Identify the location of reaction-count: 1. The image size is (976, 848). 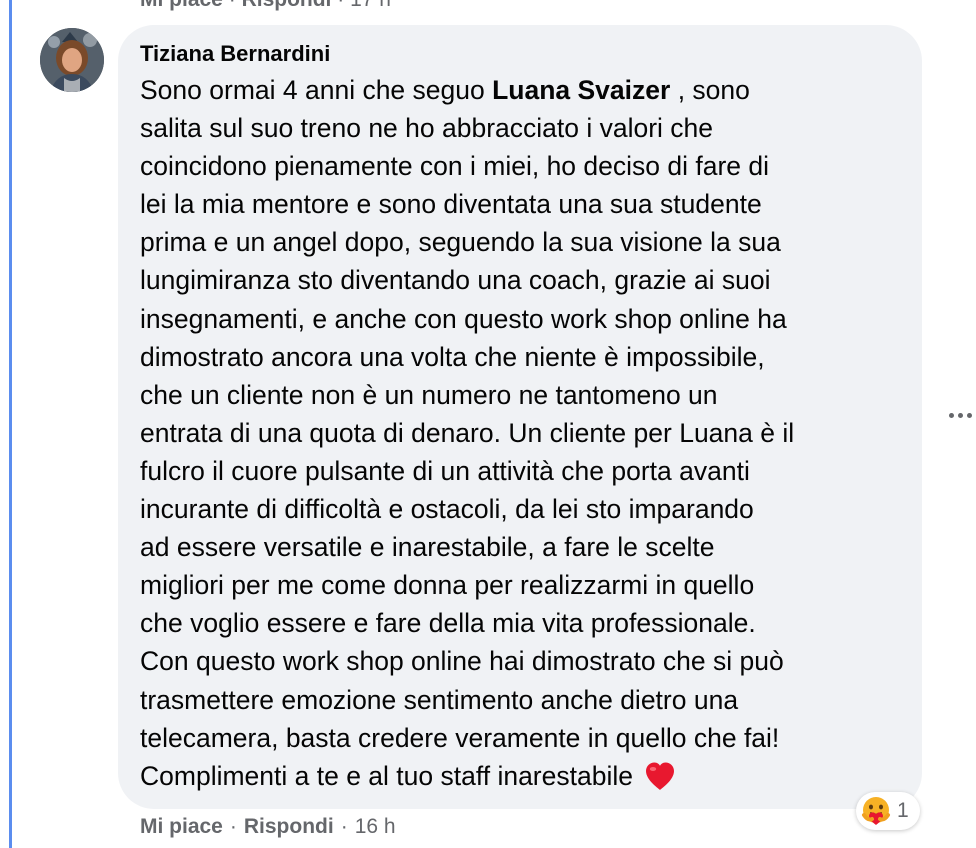
(903, 810).